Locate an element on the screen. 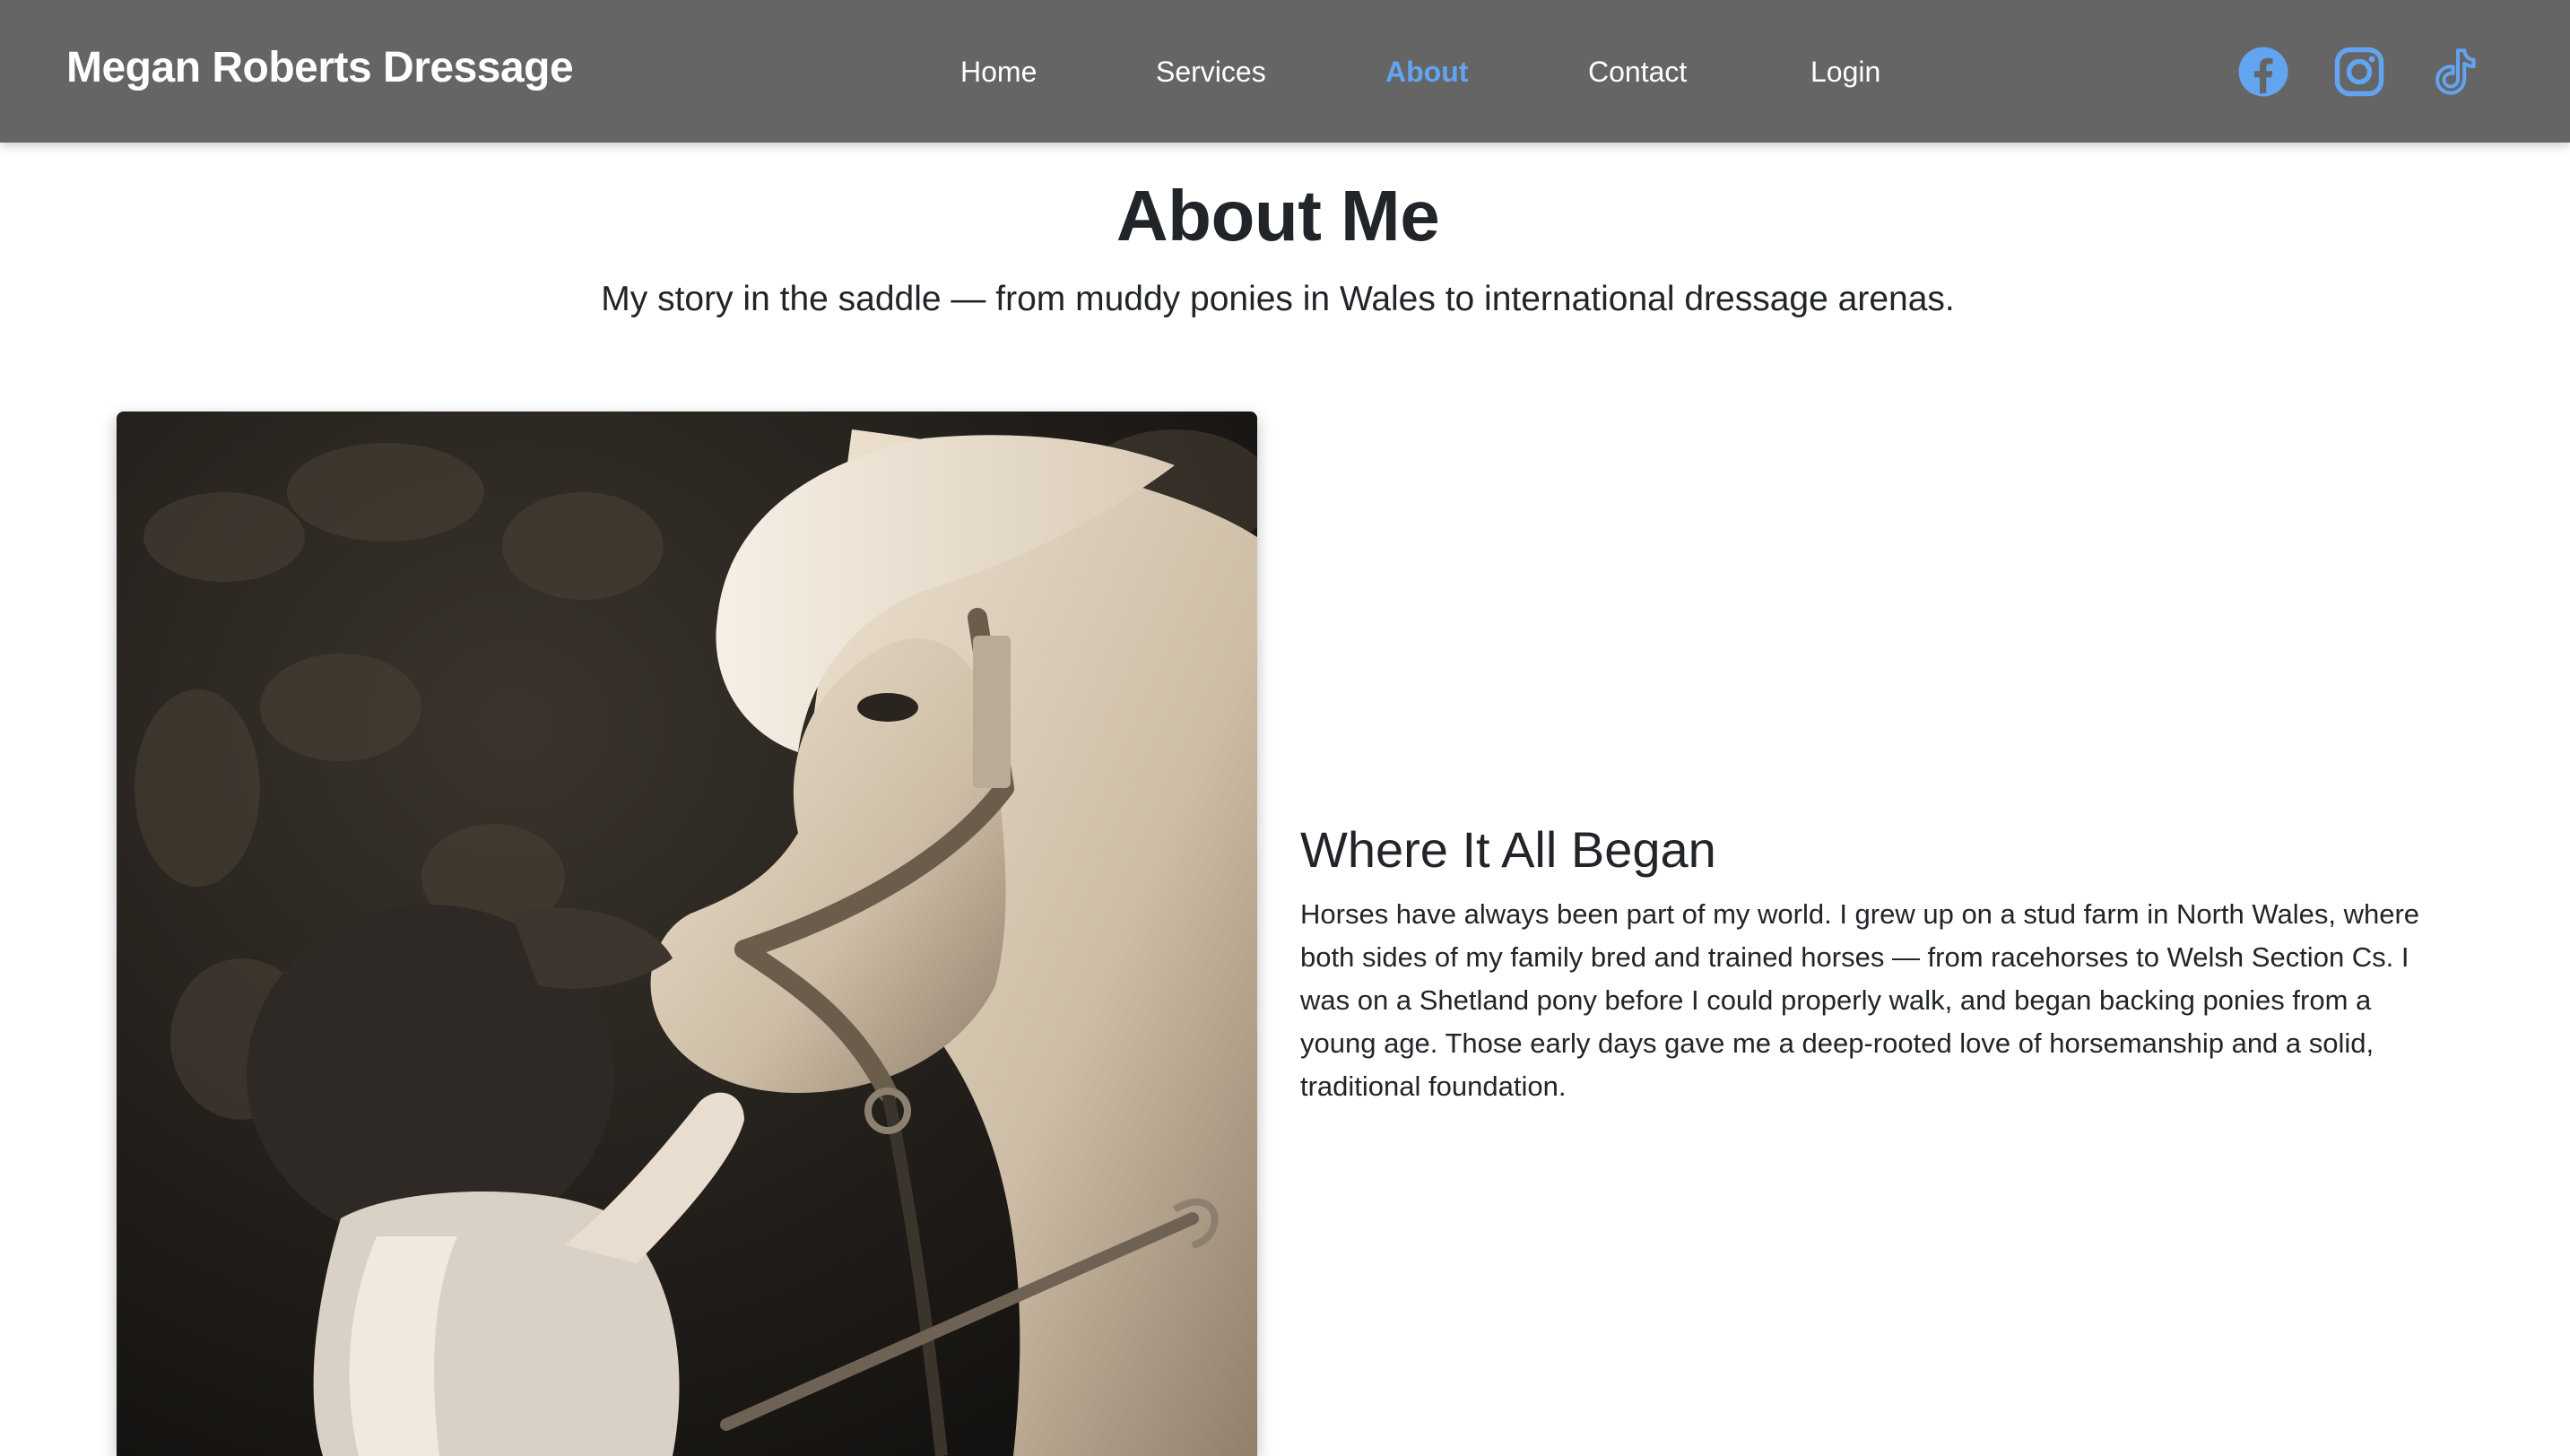 Image resolution: width=2570 pixels, height=1456 pixels. nav-link-home: Home is located at coordinates (999, 72).